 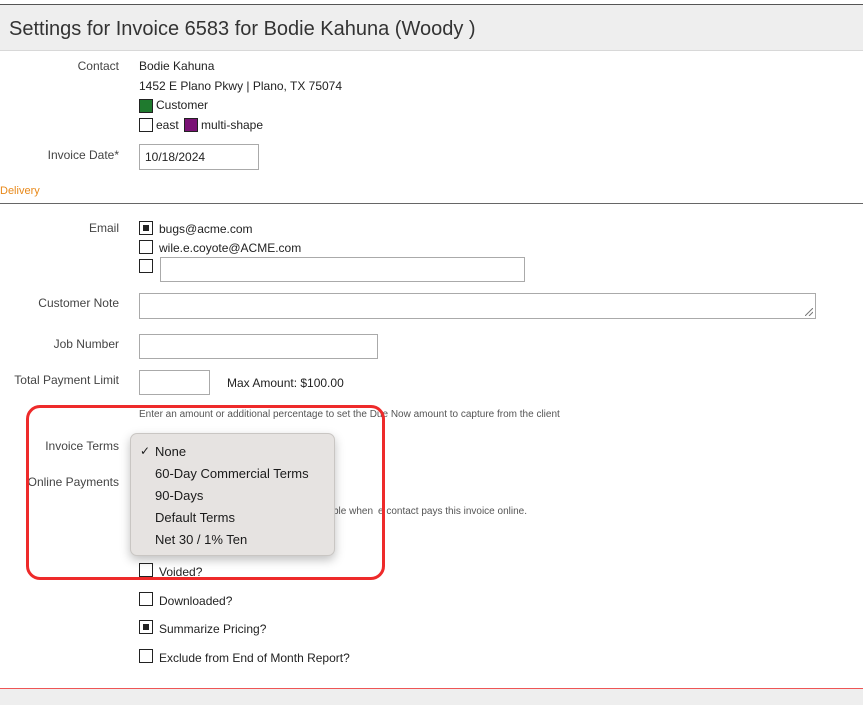 What do you see at coordinates (232, 125) in the screenshot?
I see `multi-shape-tag-label: multi-shape` at bounding box center [232, 125].